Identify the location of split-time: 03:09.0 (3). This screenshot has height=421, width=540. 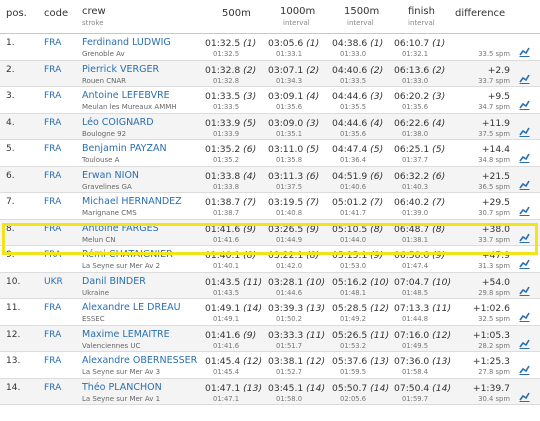
(293, 123).